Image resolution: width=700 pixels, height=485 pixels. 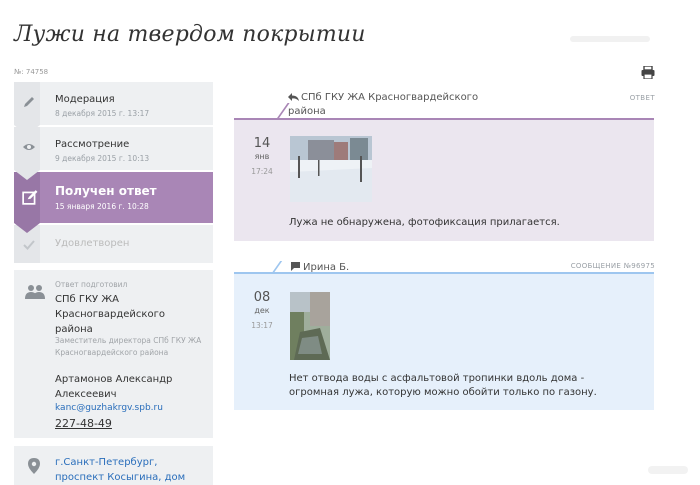 I want to click on message-day: 14, so click(x=262, y=143).